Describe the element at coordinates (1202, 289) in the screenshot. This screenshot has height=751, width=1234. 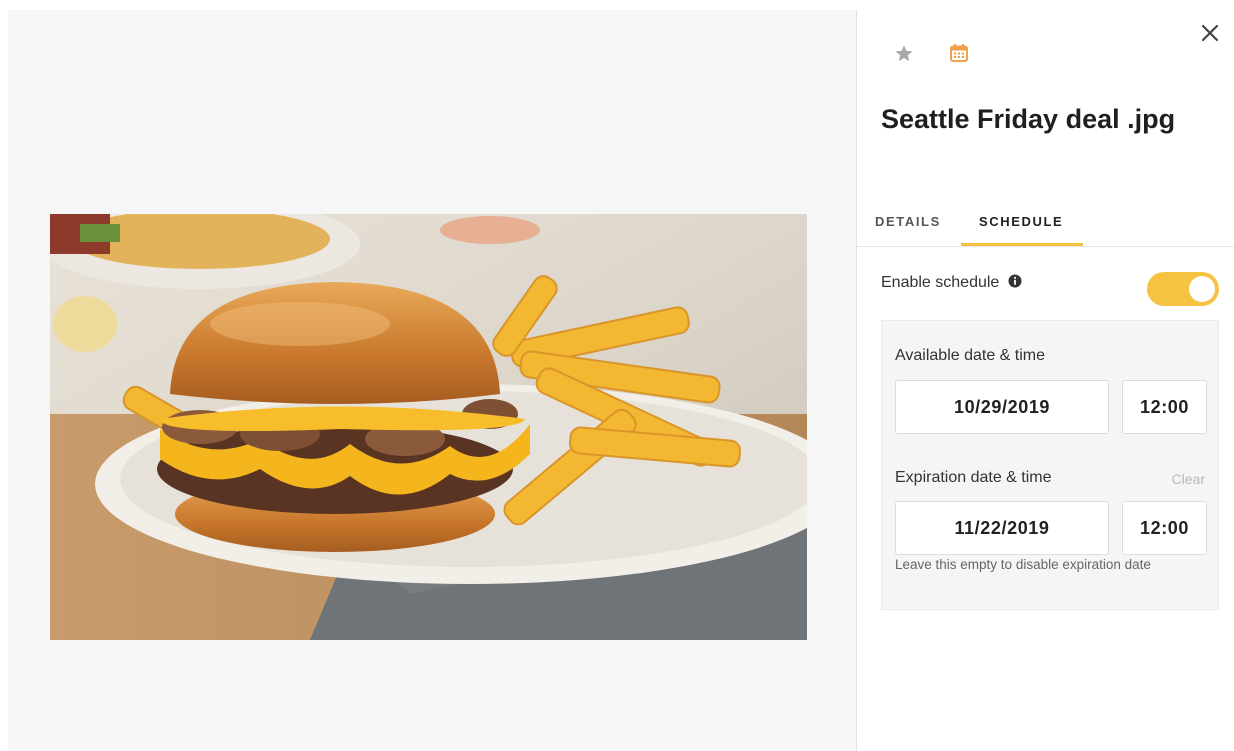
I see `toggle-knob` at that location.